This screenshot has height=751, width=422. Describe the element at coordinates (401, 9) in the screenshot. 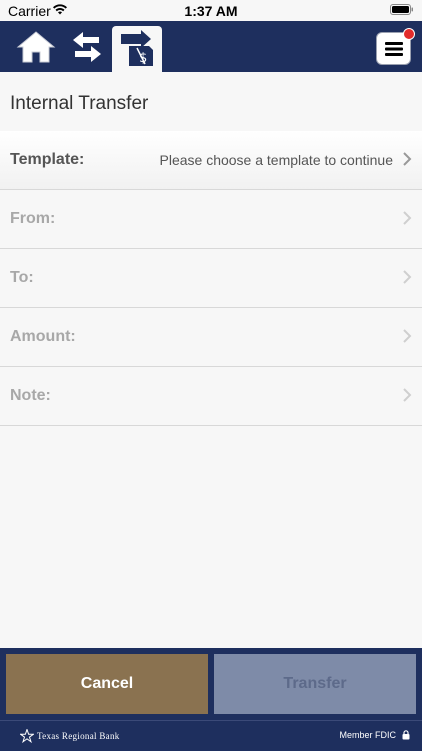

I see `battery-icon` at that location.